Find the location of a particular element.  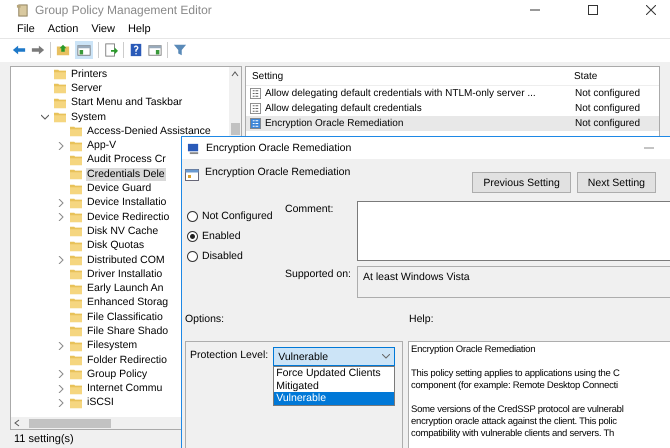

maximize-icon is located at coordinates (593, 10).